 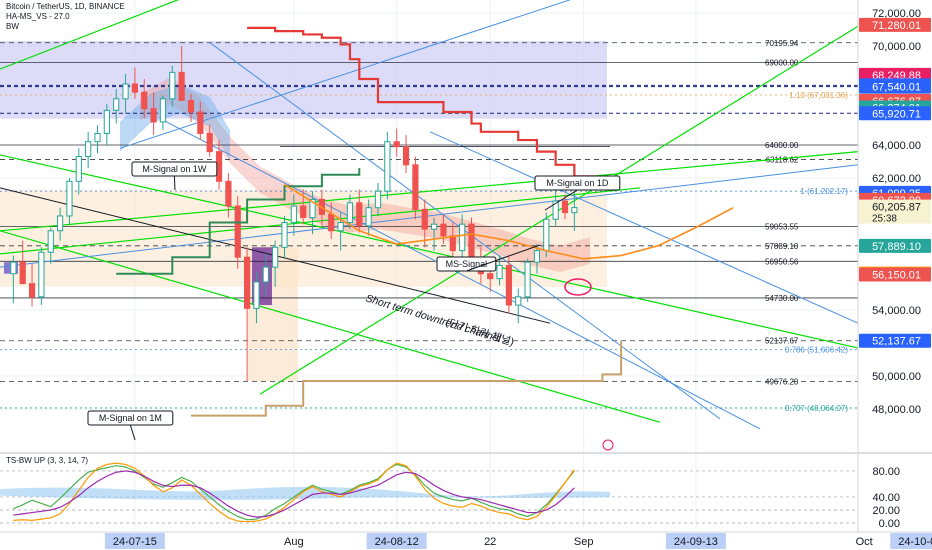 I want to click on price-tag-label: 52,137.67, so click(x=896, y=342).